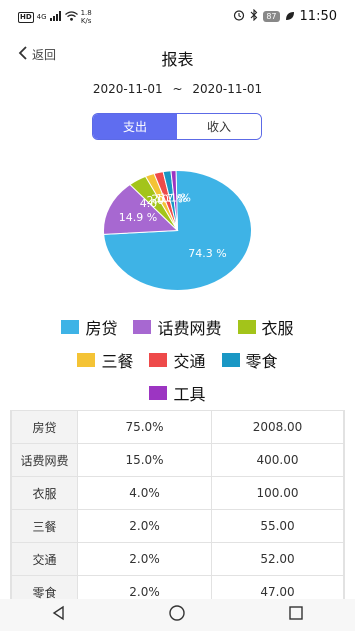 This screenshot has width=355, height=631. I want to click on speed-unit: K/s, so click(86, 21).